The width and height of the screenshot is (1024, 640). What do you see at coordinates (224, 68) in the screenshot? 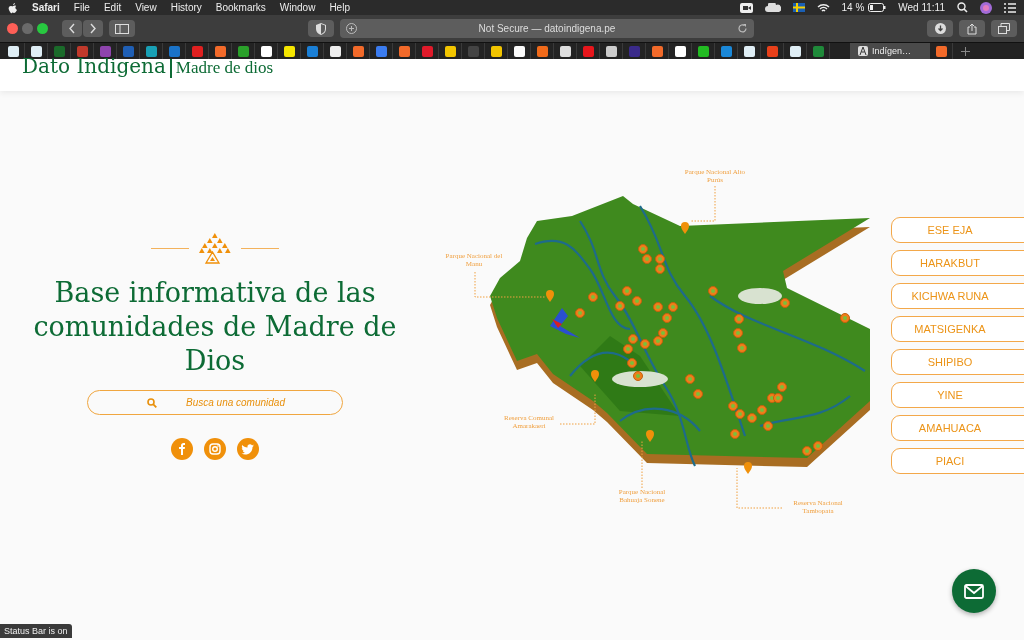
I see `logo-subtitle: Madre de dios` at bounding box center [224, 68].